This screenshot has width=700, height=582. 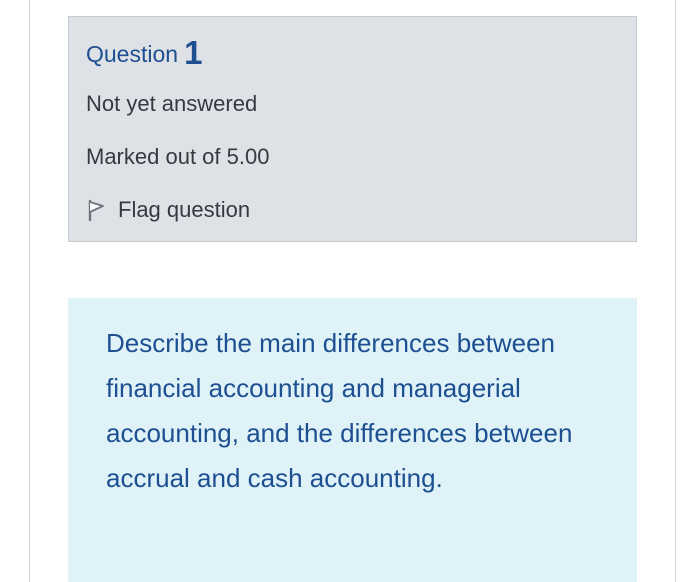 What do you see at coordinates (178, 156) in the screenshot?
I see `question-grade: Marked out of 5.00` at bounding box center [178, 156].